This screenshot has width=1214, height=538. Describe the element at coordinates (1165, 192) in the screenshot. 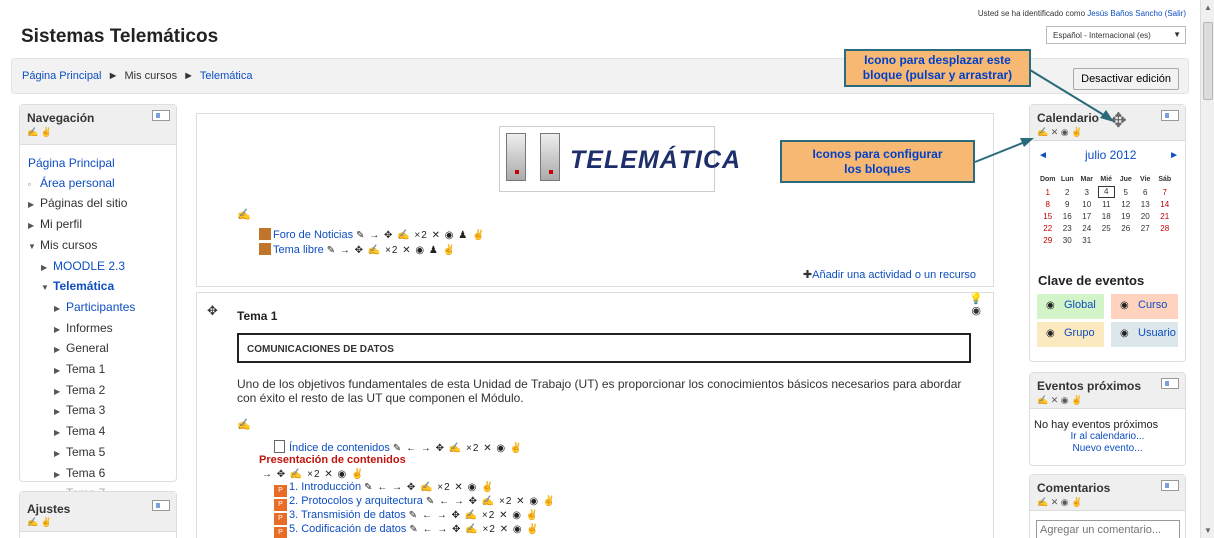

I see `calendar-day: 7` at that location.